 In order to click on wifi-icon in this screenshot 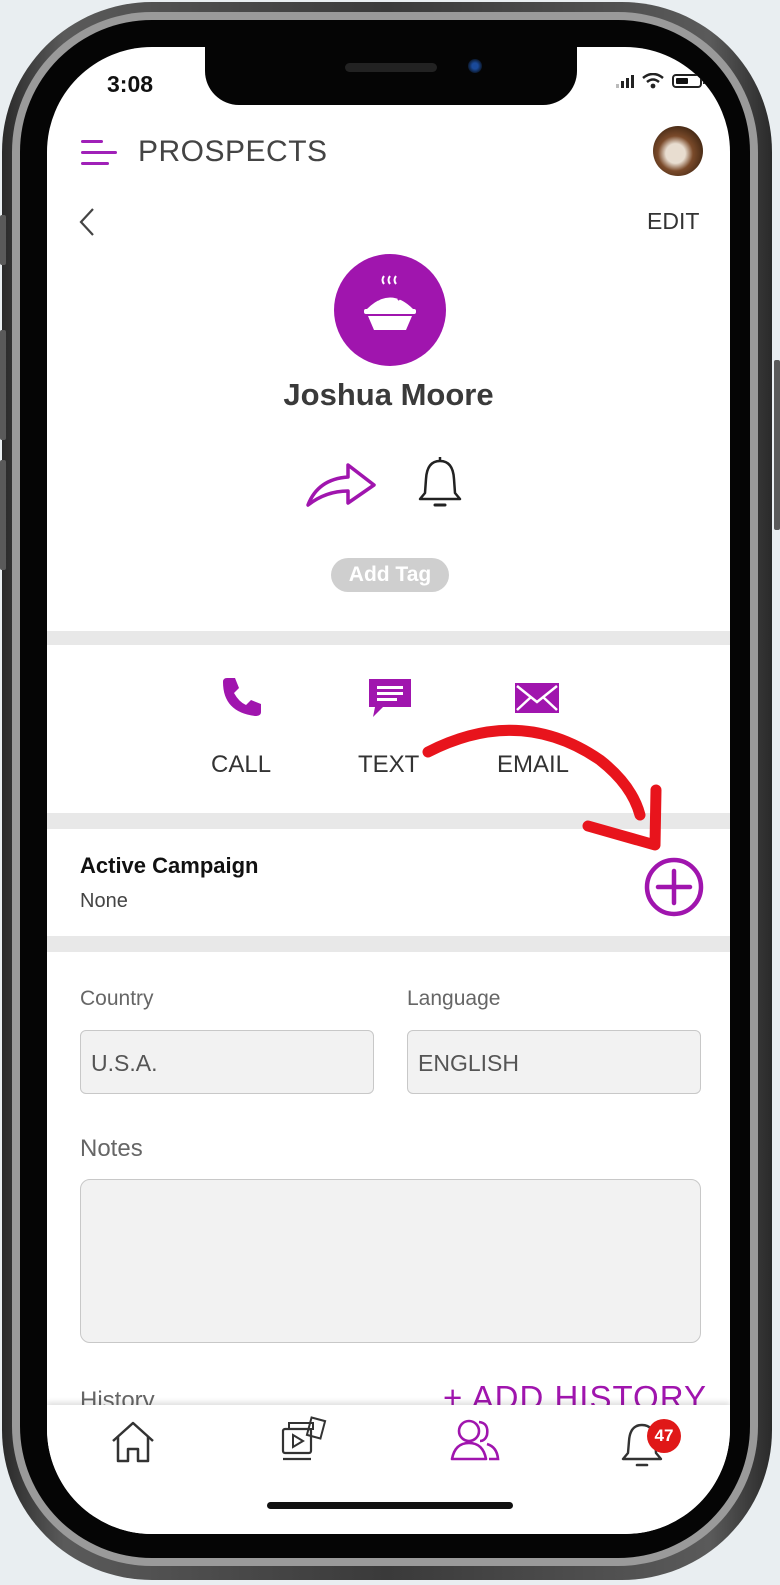, I will do `click(653, 81)`.